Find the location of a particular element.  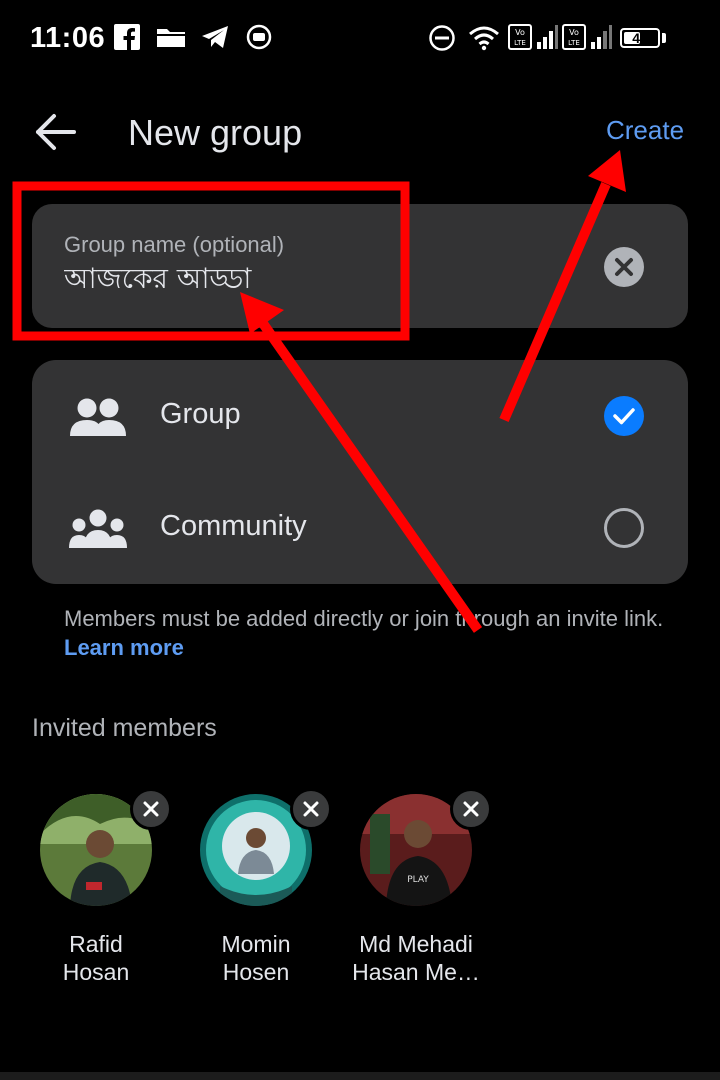

telegram-icon is located at coordinates (215, 37).